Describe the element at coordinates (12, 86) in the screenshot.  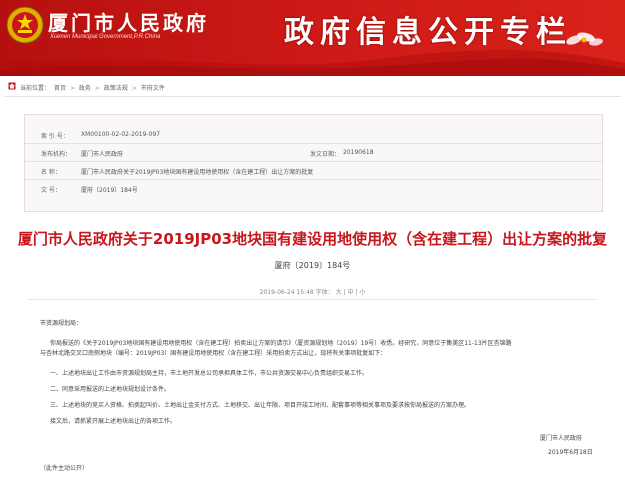
I see `location-icon` at that location.